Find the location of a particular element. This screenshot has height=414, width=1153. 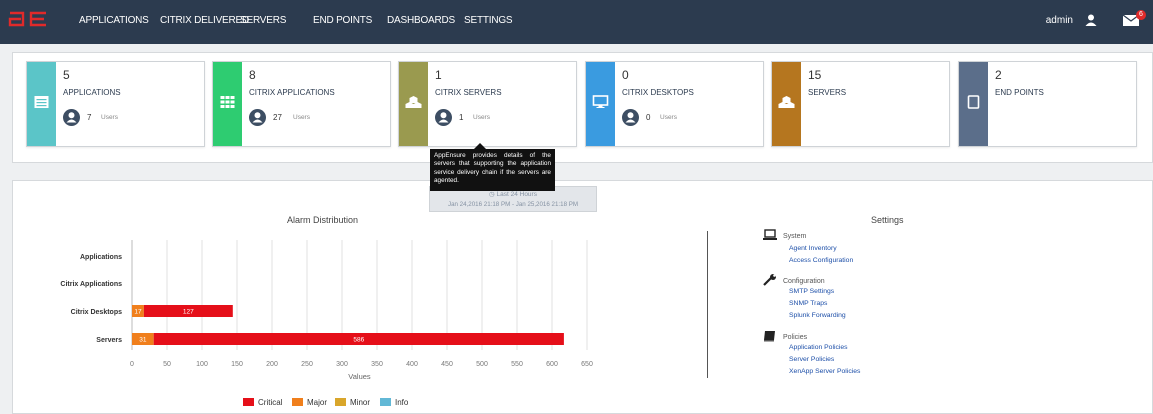

x-tick-label: 550 is located at coordinates (517, 364).